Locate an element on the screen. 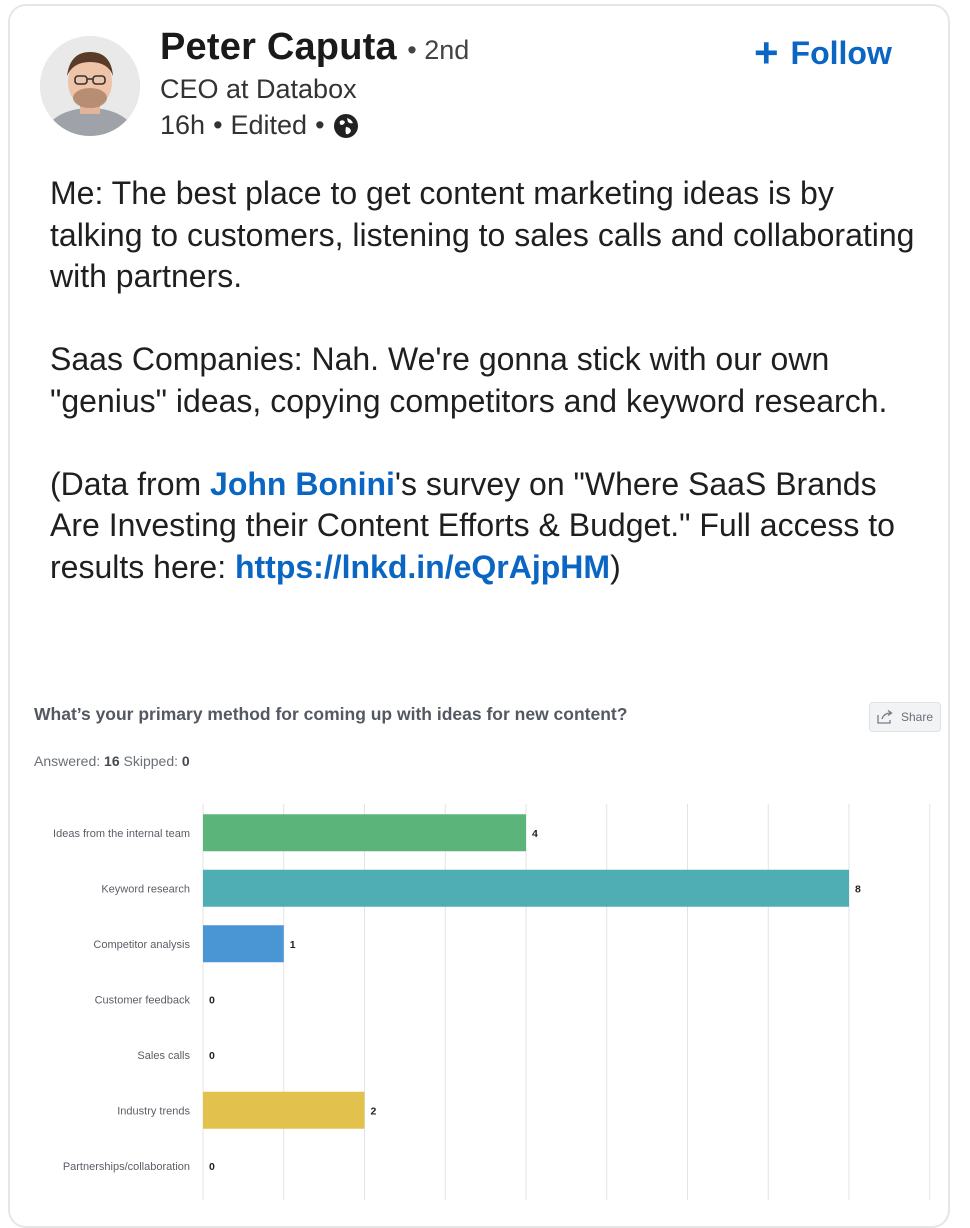  post-meta: 16h • Edited • is located at coordinates (259, 125).